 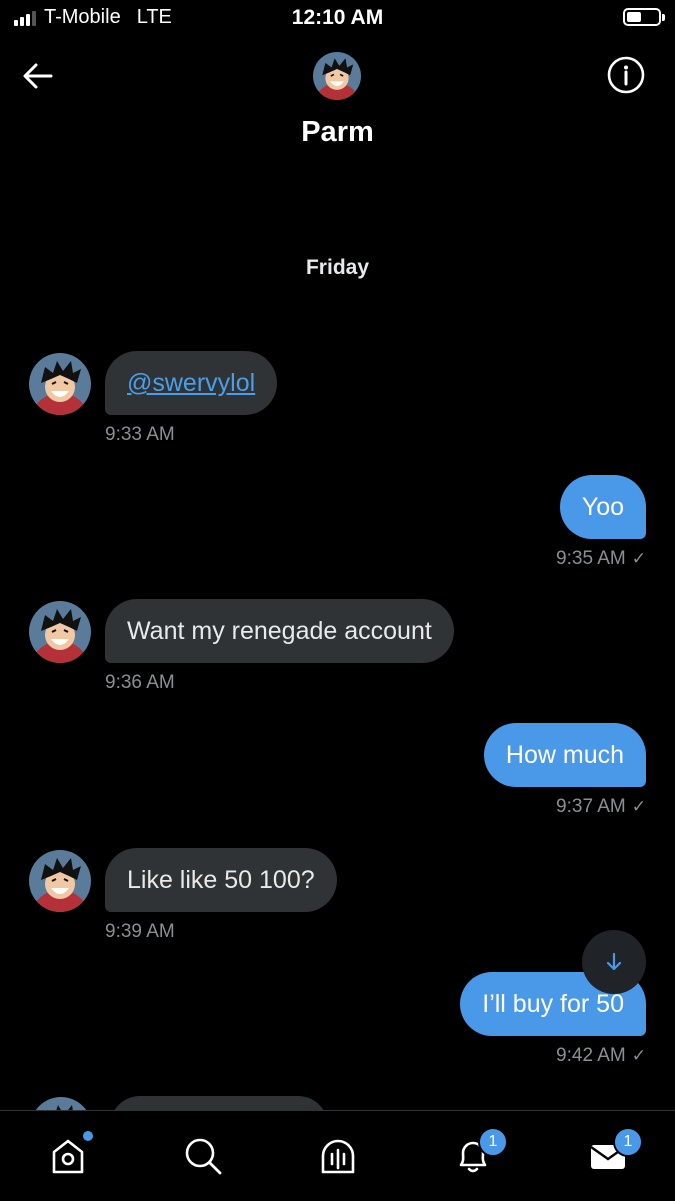 What do you see at coordinates (140, 931) in the screenshot?
I see `message-time: 9:39 AM` at bounding box center [140, 931].